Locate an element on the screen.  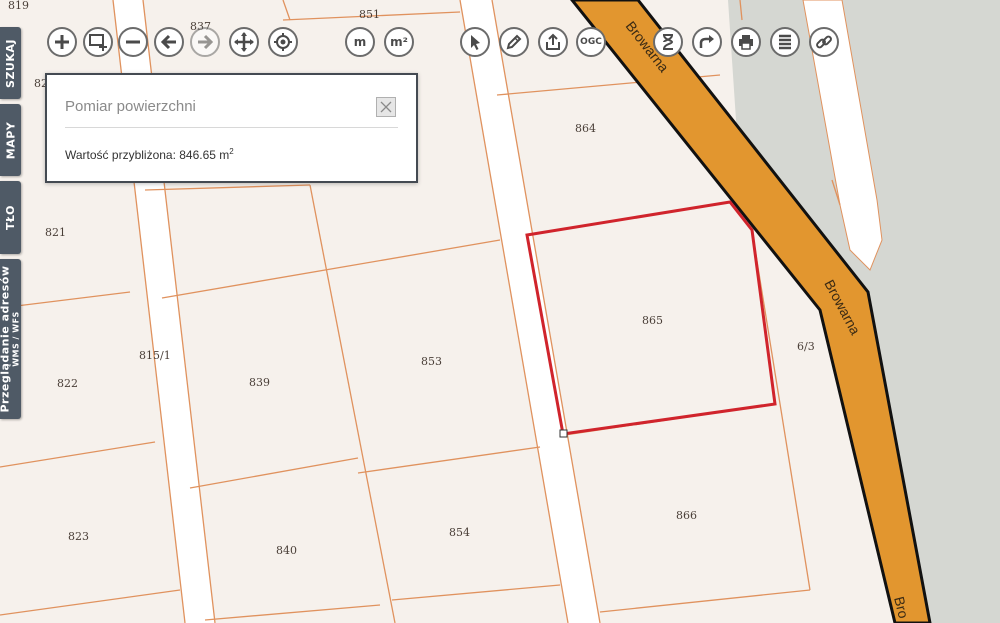
pencil-icon is located at coordinates (514, 42).